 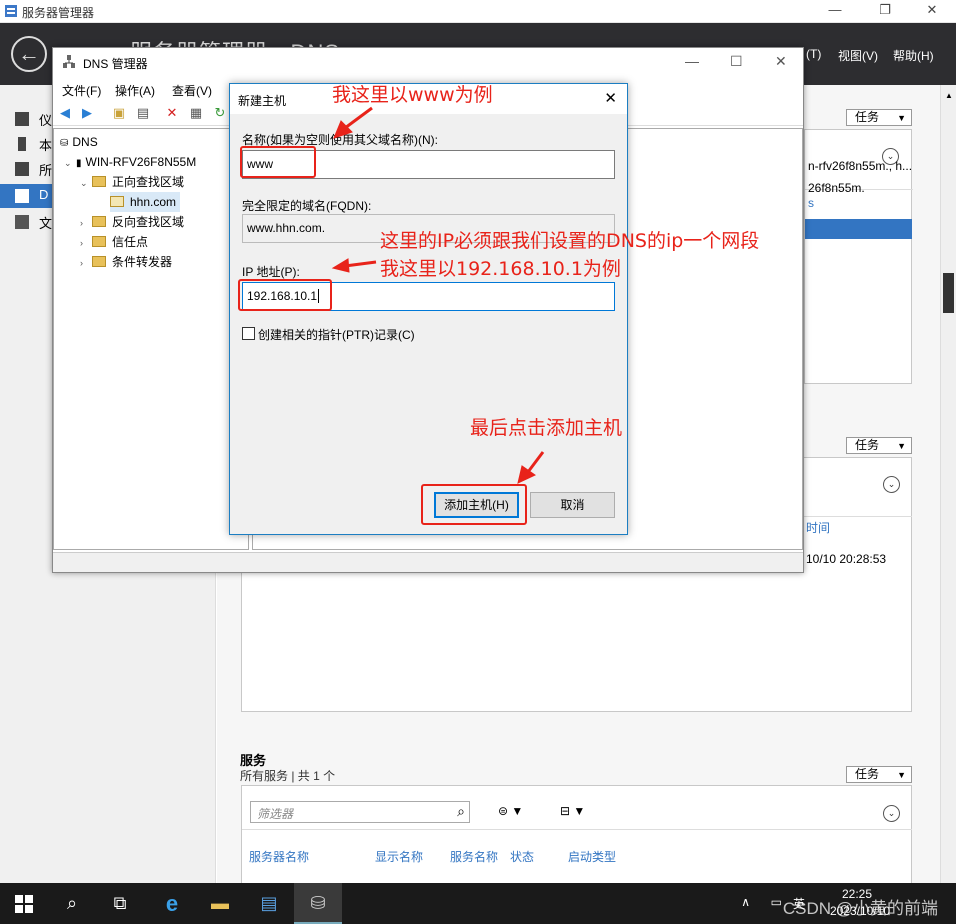 What do you see at coordinates (879, 117) in the screenshot?
I see `tasks-button-servers: 任务` at bounding box center [879, 117].